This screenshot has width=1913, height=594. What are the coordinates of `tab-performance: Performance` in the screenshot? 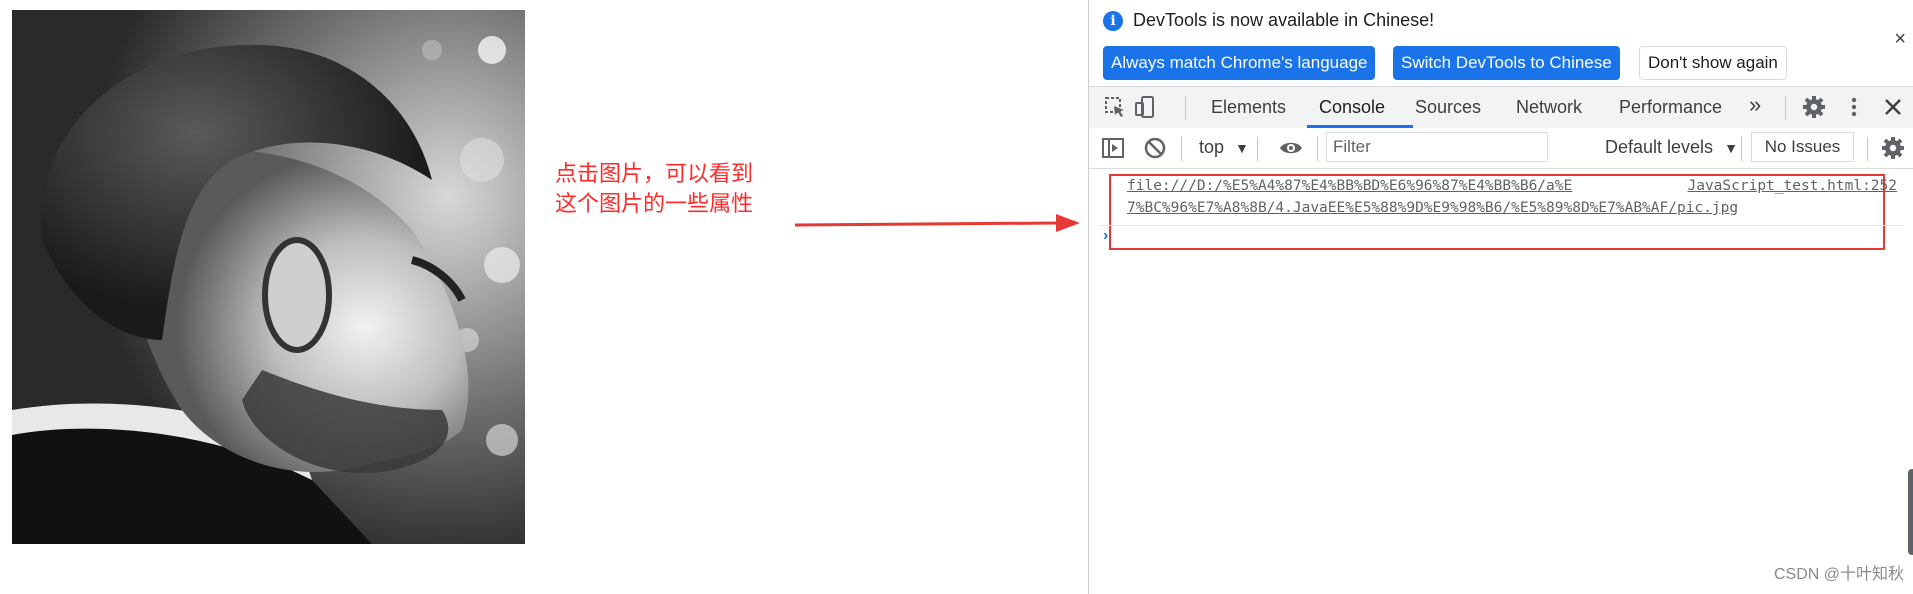 It's located at (1670, 107).